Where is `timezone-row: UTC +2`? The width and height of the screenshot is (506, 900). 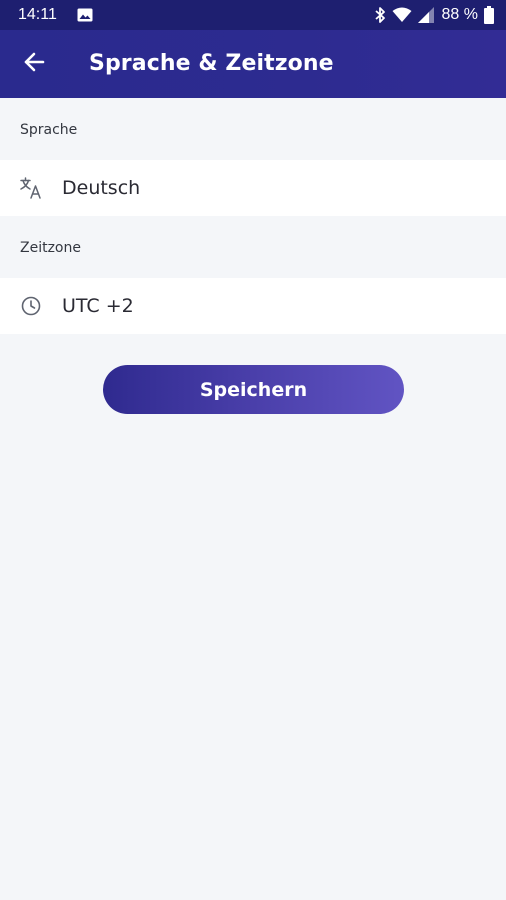 timezone-row: UTC +2 is located at coordinates (253, 306).